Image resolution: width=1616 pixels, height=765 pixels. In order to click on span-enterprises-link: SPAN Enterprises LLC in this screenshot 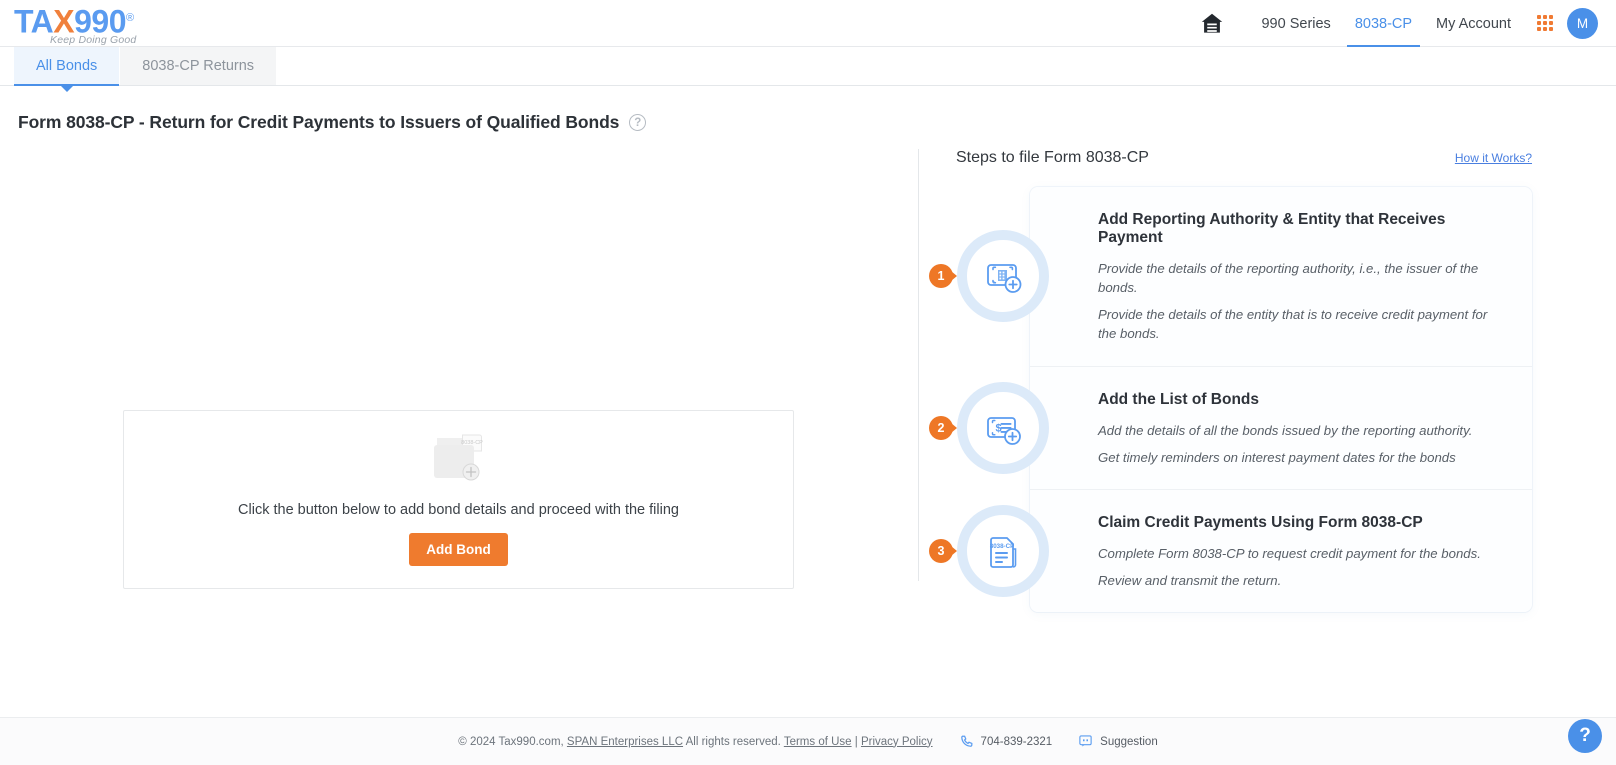, I will do `click(625, 742)`.